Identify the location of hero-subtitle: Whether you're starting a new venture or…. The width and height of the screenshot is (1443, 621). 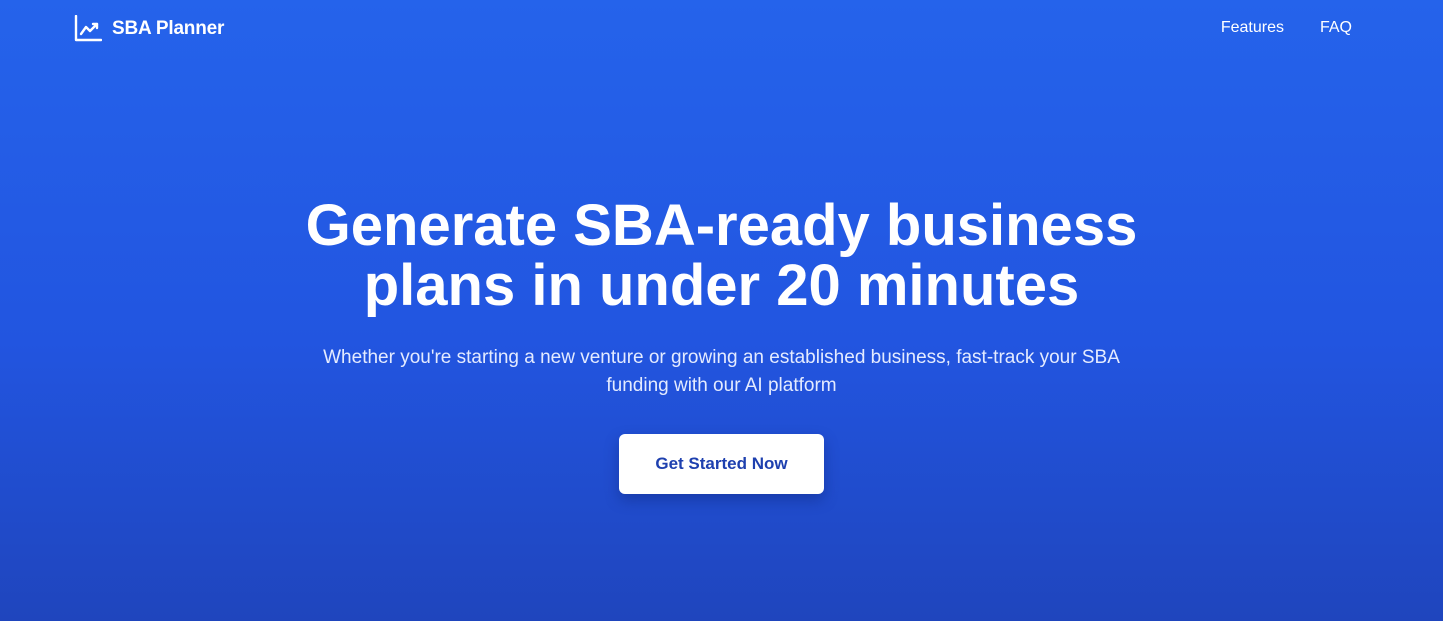
(722, 372).